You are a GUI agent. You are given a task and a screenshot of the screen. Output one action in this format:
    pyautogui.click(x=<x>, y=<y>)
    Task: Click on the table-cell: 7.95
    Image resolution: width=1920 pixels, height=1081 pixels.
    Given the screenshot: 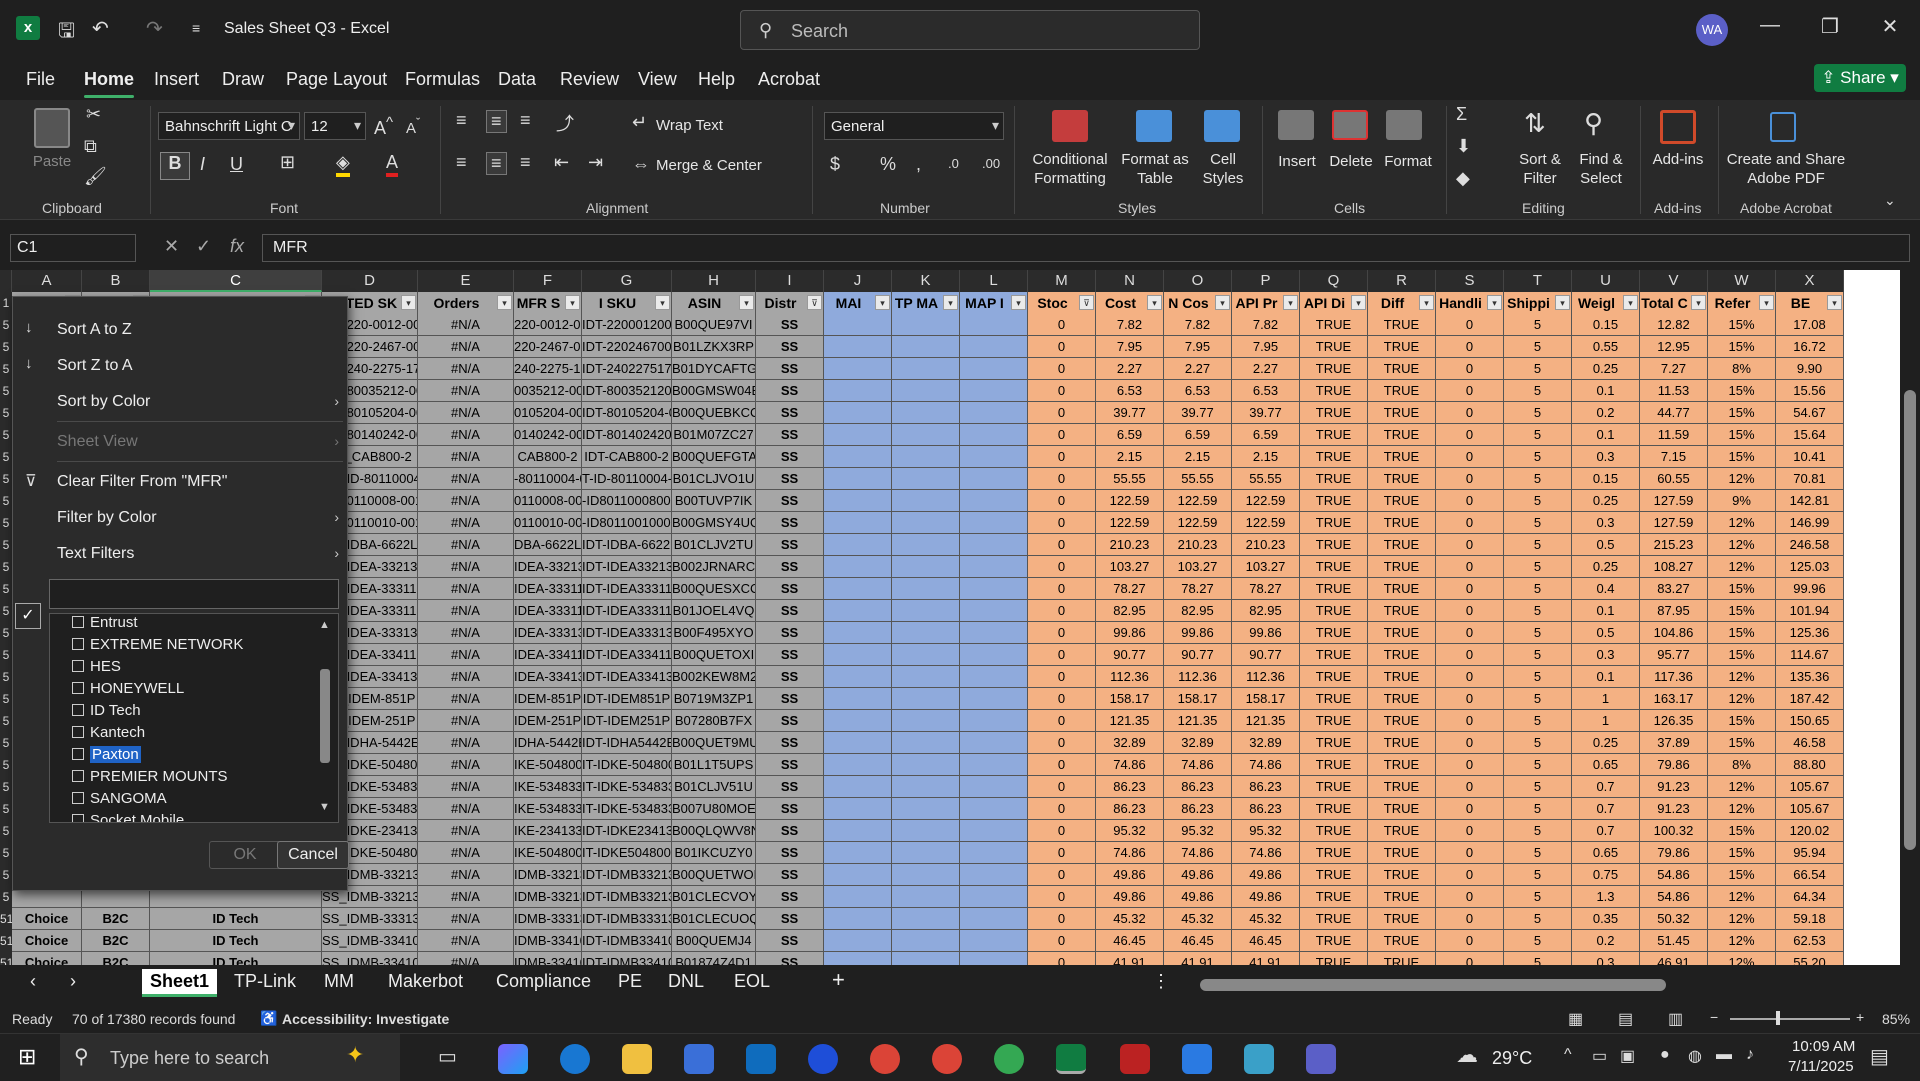 What is the action you would take?
    pyautogui.click(x=1266, y=347)
    